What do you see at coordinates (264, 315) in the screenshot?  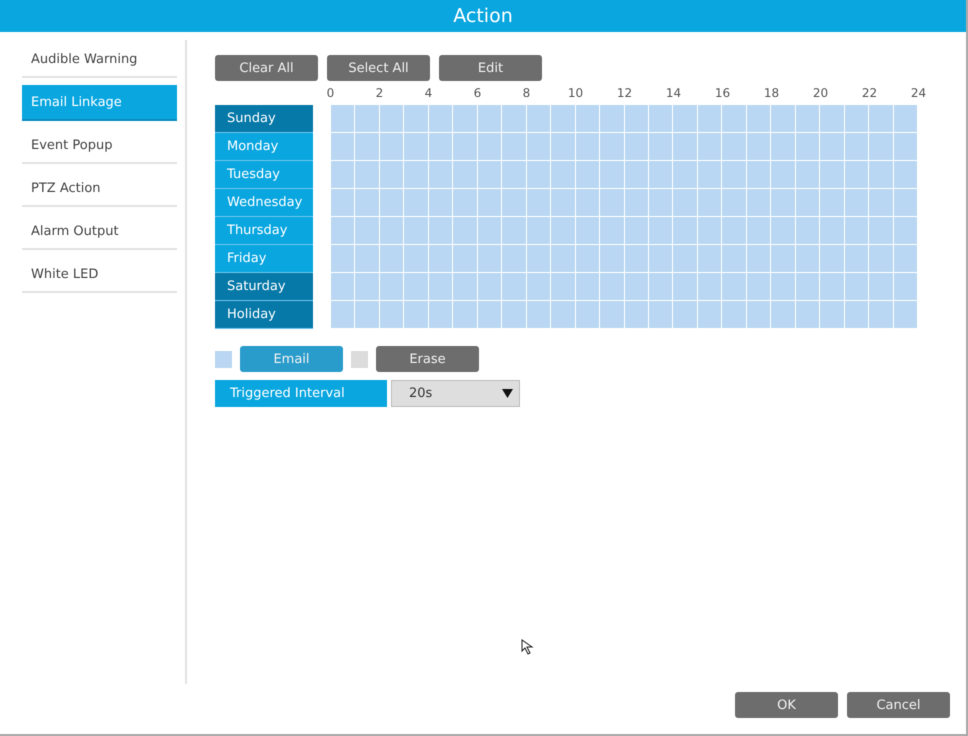 I see `day-label: Holiday` at bounding box center [264, 315].